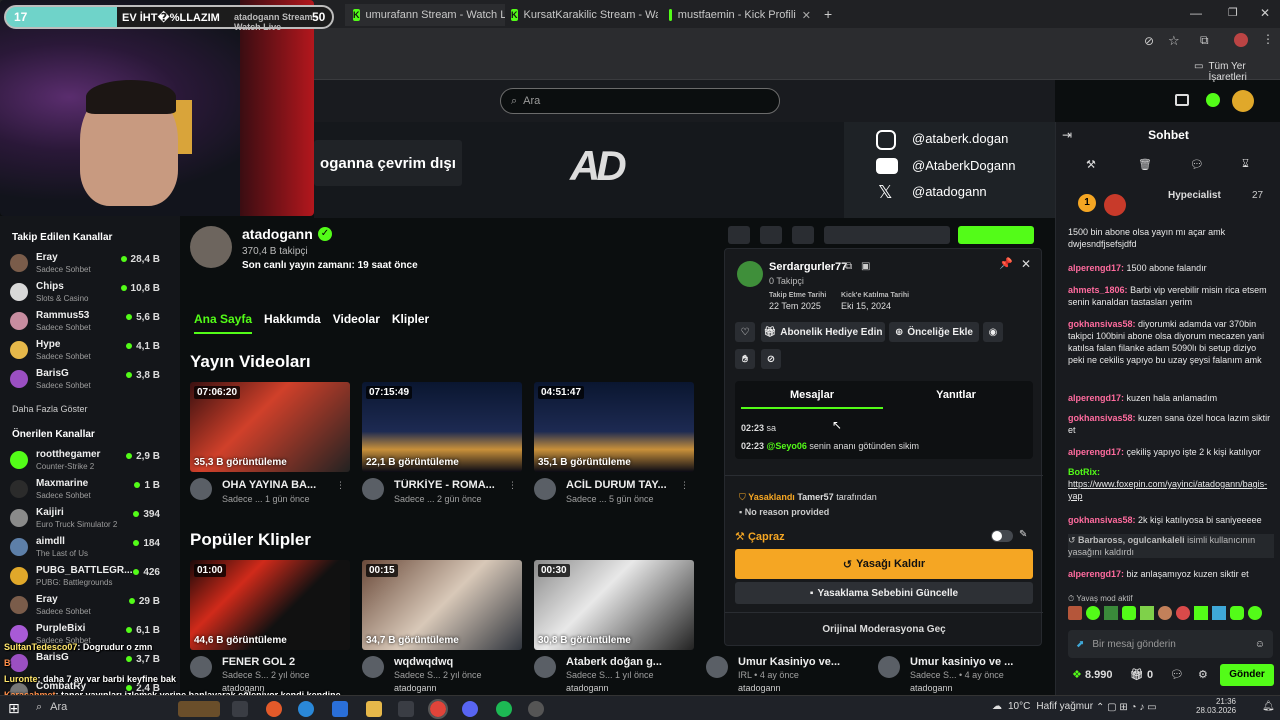  What do you see at coordinates (806, 15) in the screenshot?
I see `close-tab-icon: ✕` at bounding box center [806, 15].